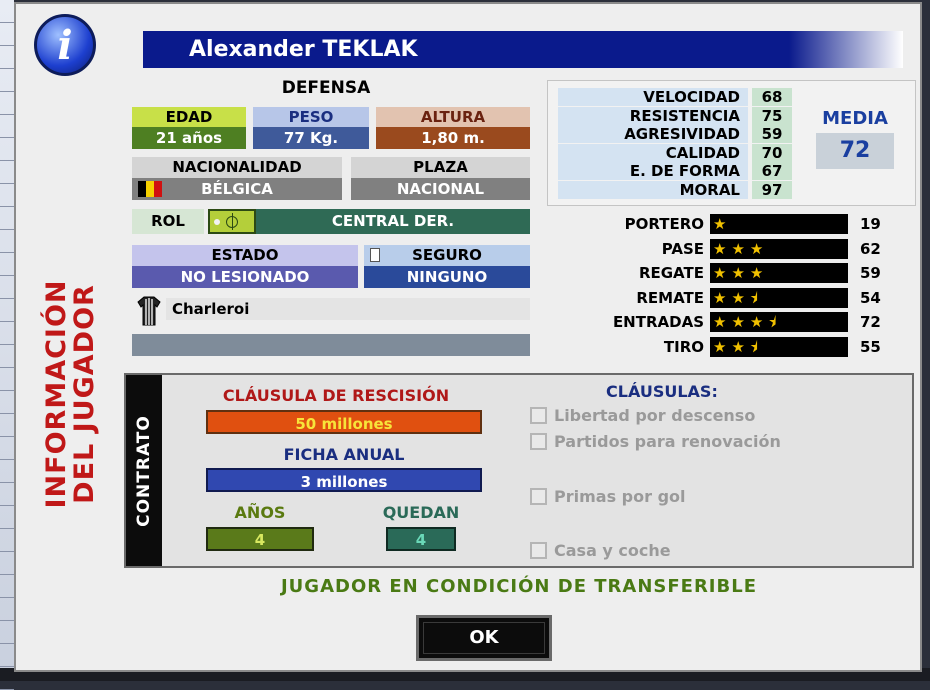 The height and width of the screenshot is (690, 930). Describe the element at coordinates (237, 167) in the screenshot. I see `nacionalidad-label: NACIONALIDAD` at that location.